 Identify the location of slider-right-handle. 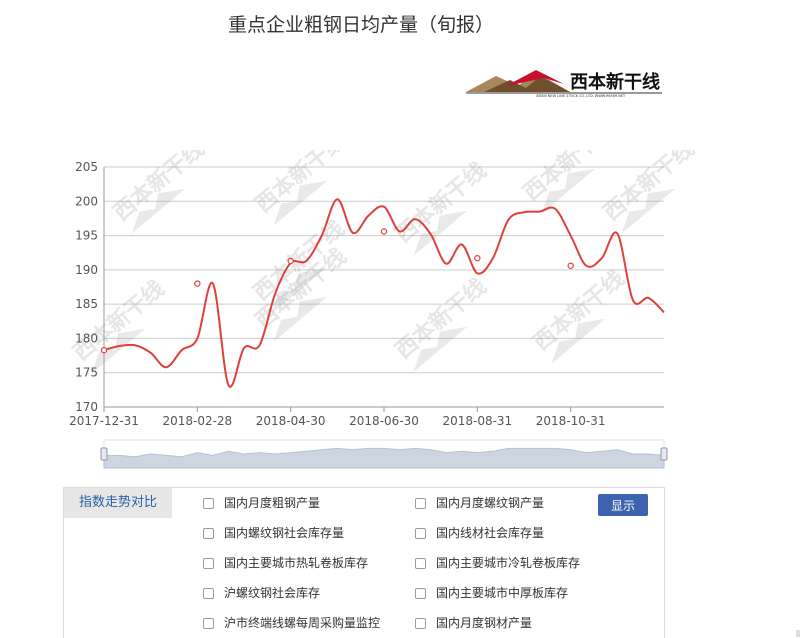
(664, 454).